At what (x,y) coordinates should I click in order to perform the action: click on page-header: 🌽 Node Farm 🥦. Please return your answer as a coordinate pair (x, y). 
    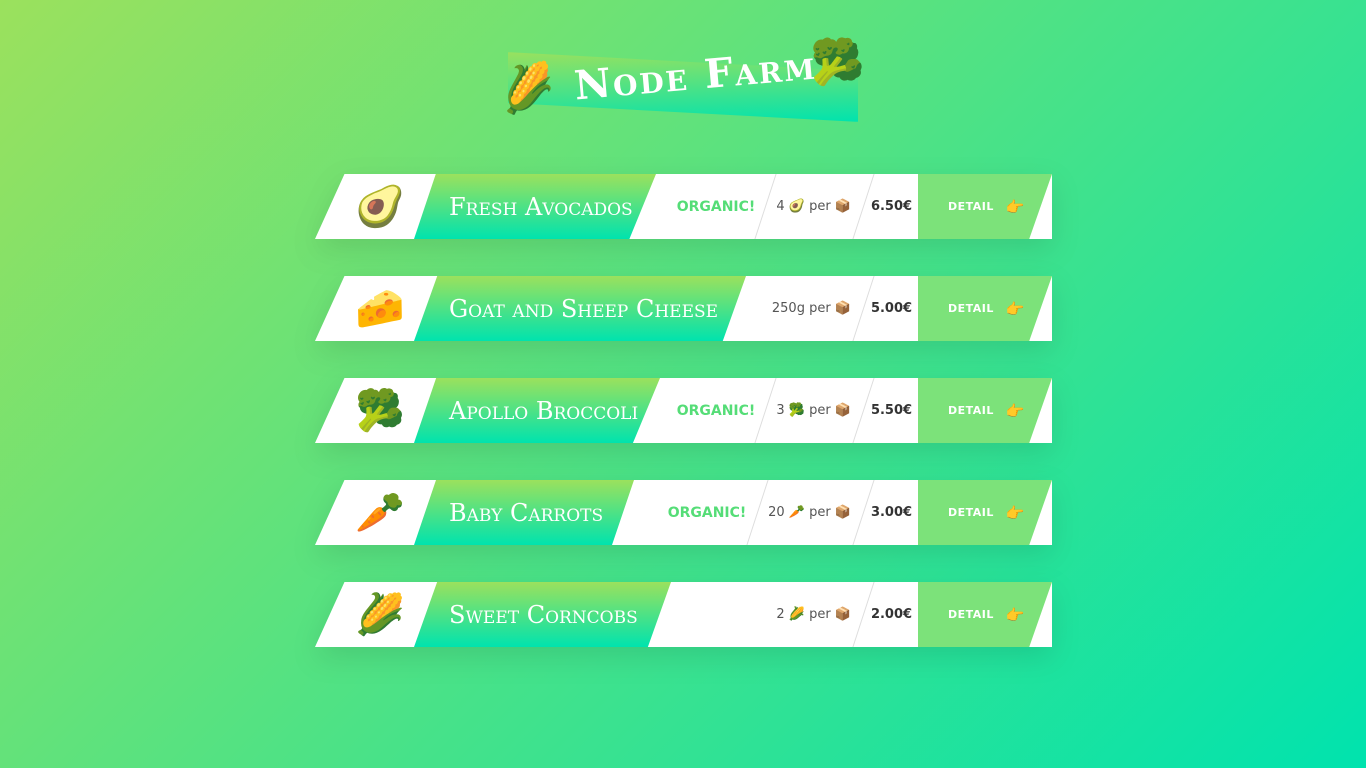
    Looking at the image, I should click on (683, 86).